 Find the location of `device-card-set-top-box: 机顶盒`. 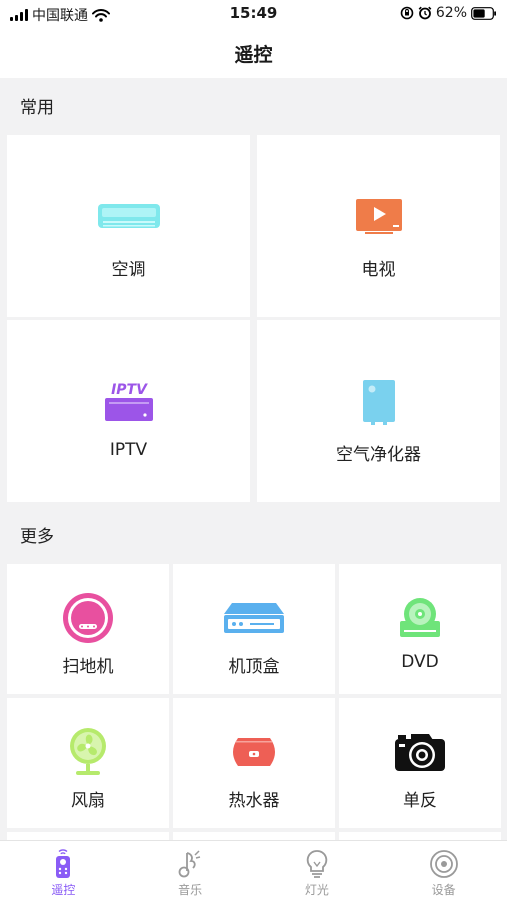

device-card-set-top-box: 机顶盒 is located at coordinates (254, 629).